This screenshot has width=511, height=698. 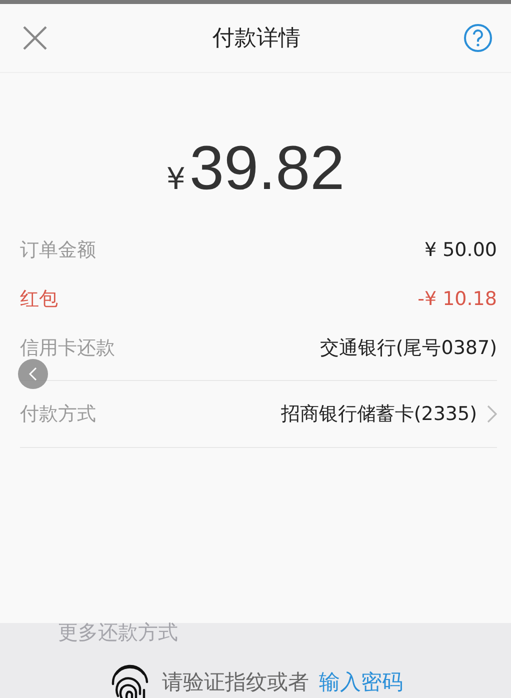 What do you see at coordinates (492, 414) in the screenshot?
I see `chevron-right-icon` at bounding box center [492, 414].